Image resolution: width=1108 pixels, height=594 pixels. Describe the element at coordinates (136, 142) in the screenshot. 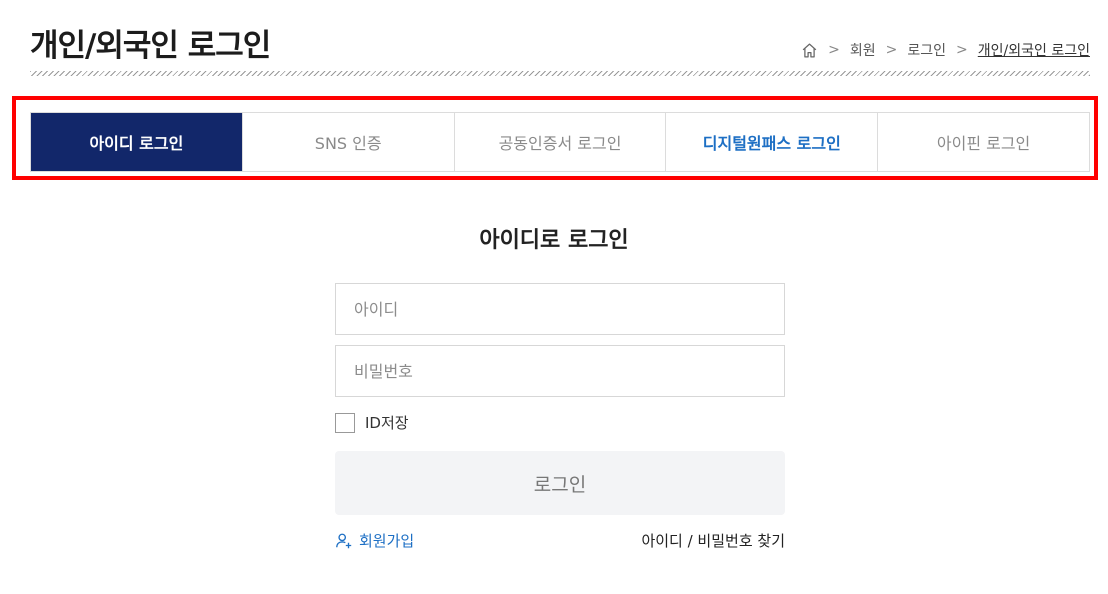

I see `tab-id-login: 아이디 로그인` at that location.